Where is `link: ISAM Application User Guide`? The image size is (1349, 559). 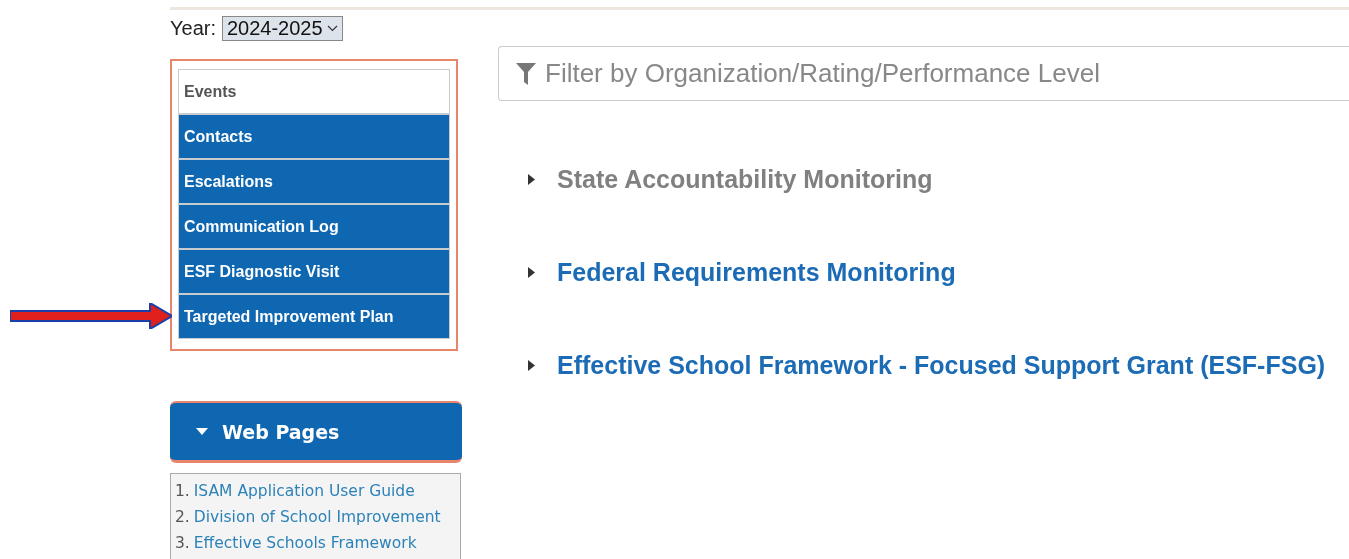
link: ISAM Application User Guide is located at coordinates (304, 491).